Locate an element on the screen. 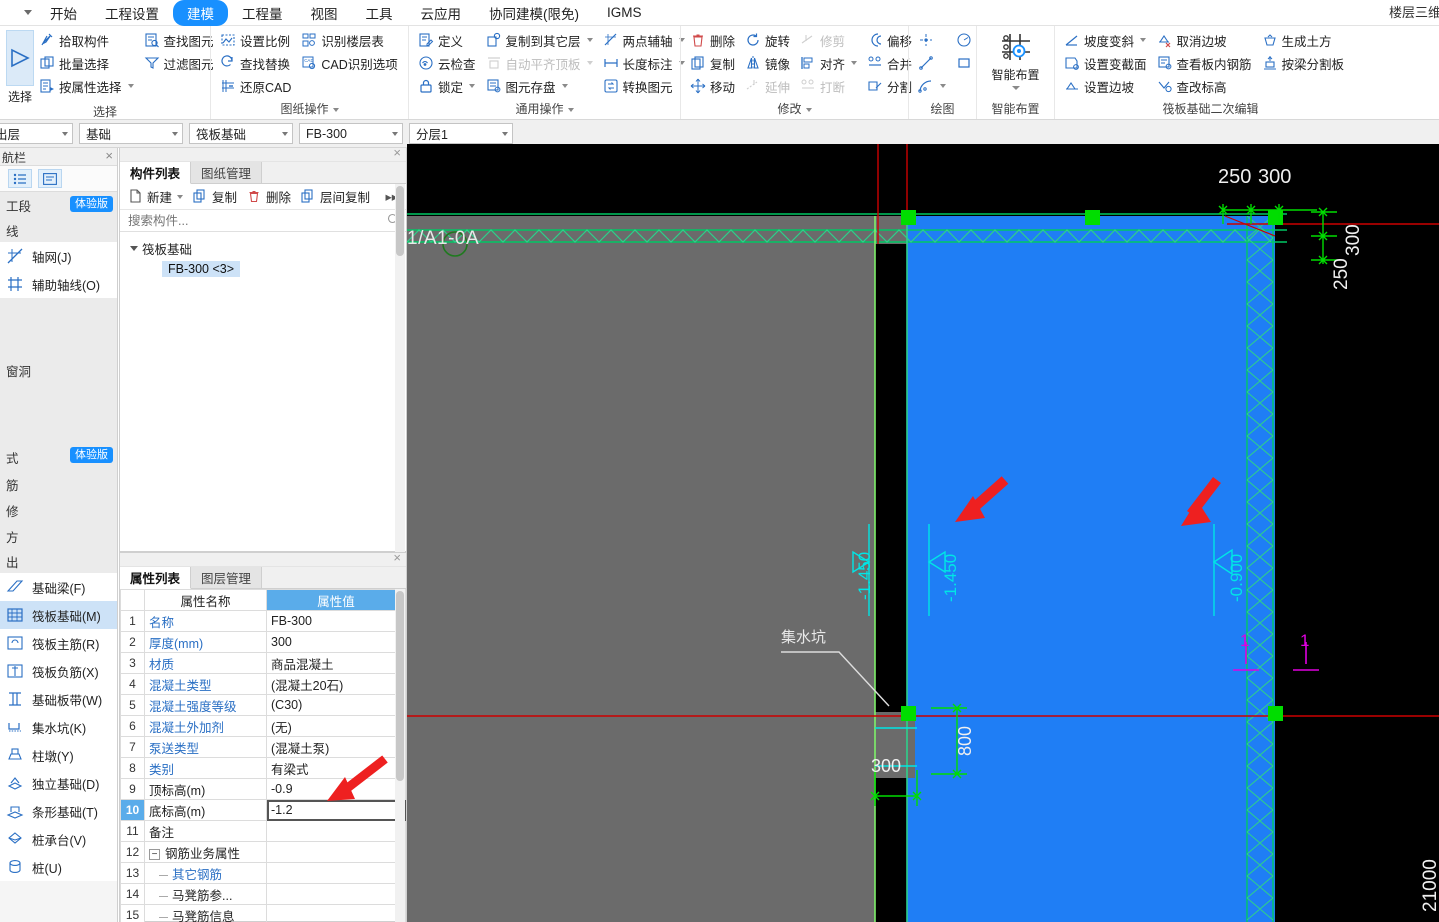 This screenshot has height=922, width=1439. ribbon-item-lock: 锁定 is located at coordinates (448, 86).